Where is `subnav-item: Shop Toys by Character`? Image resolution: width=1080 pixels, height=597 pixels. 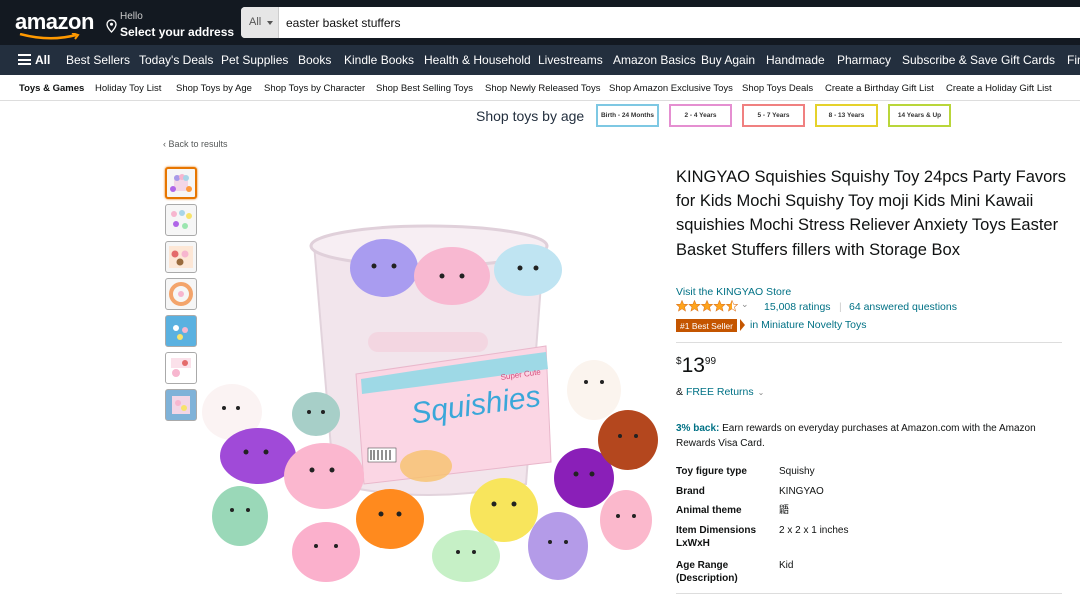 subnav-item: Shop Toys by Character is located at coordinates (314, 88).